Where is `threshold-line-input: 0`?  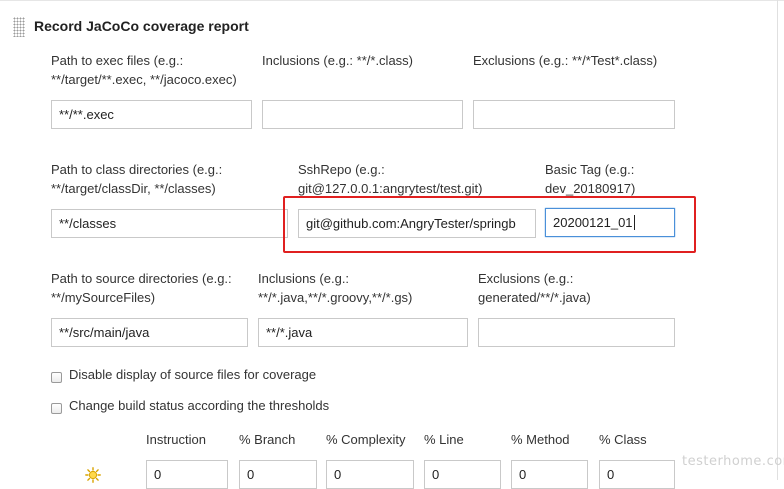
threshold-line-input: 0 is located at coordinates (462, 474).